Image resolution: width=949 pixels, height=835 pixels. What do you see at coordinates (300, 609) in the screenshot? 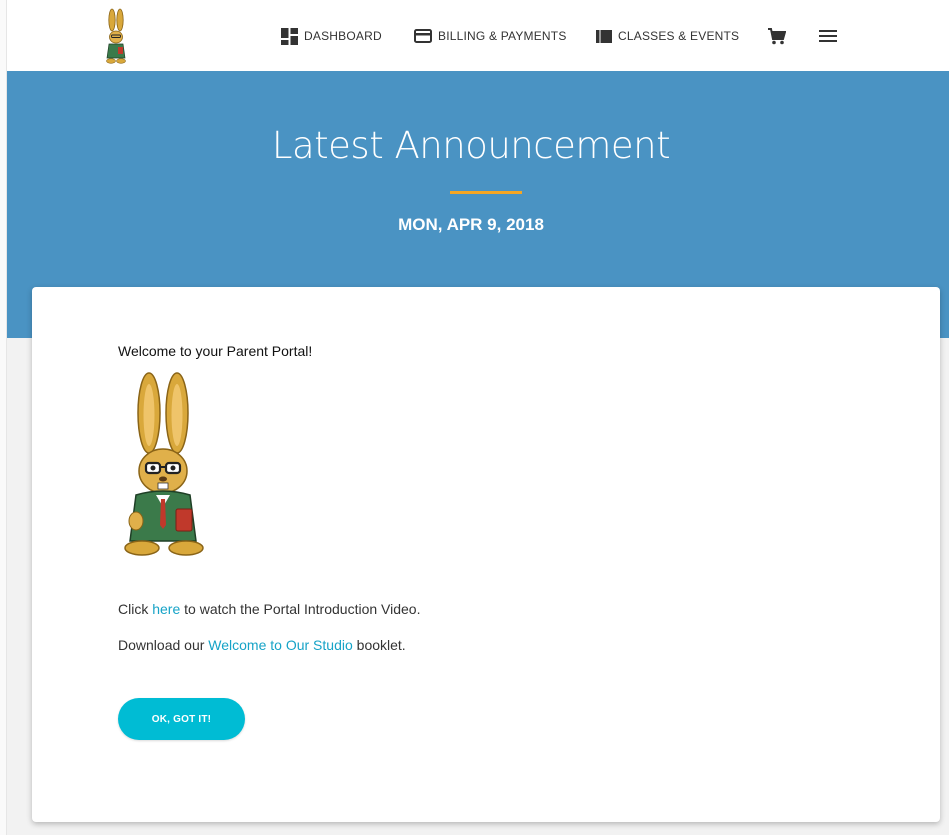
I see `video-line-suffix: to watch the Portal Introduction Video.` at bounding box center [300, 609].